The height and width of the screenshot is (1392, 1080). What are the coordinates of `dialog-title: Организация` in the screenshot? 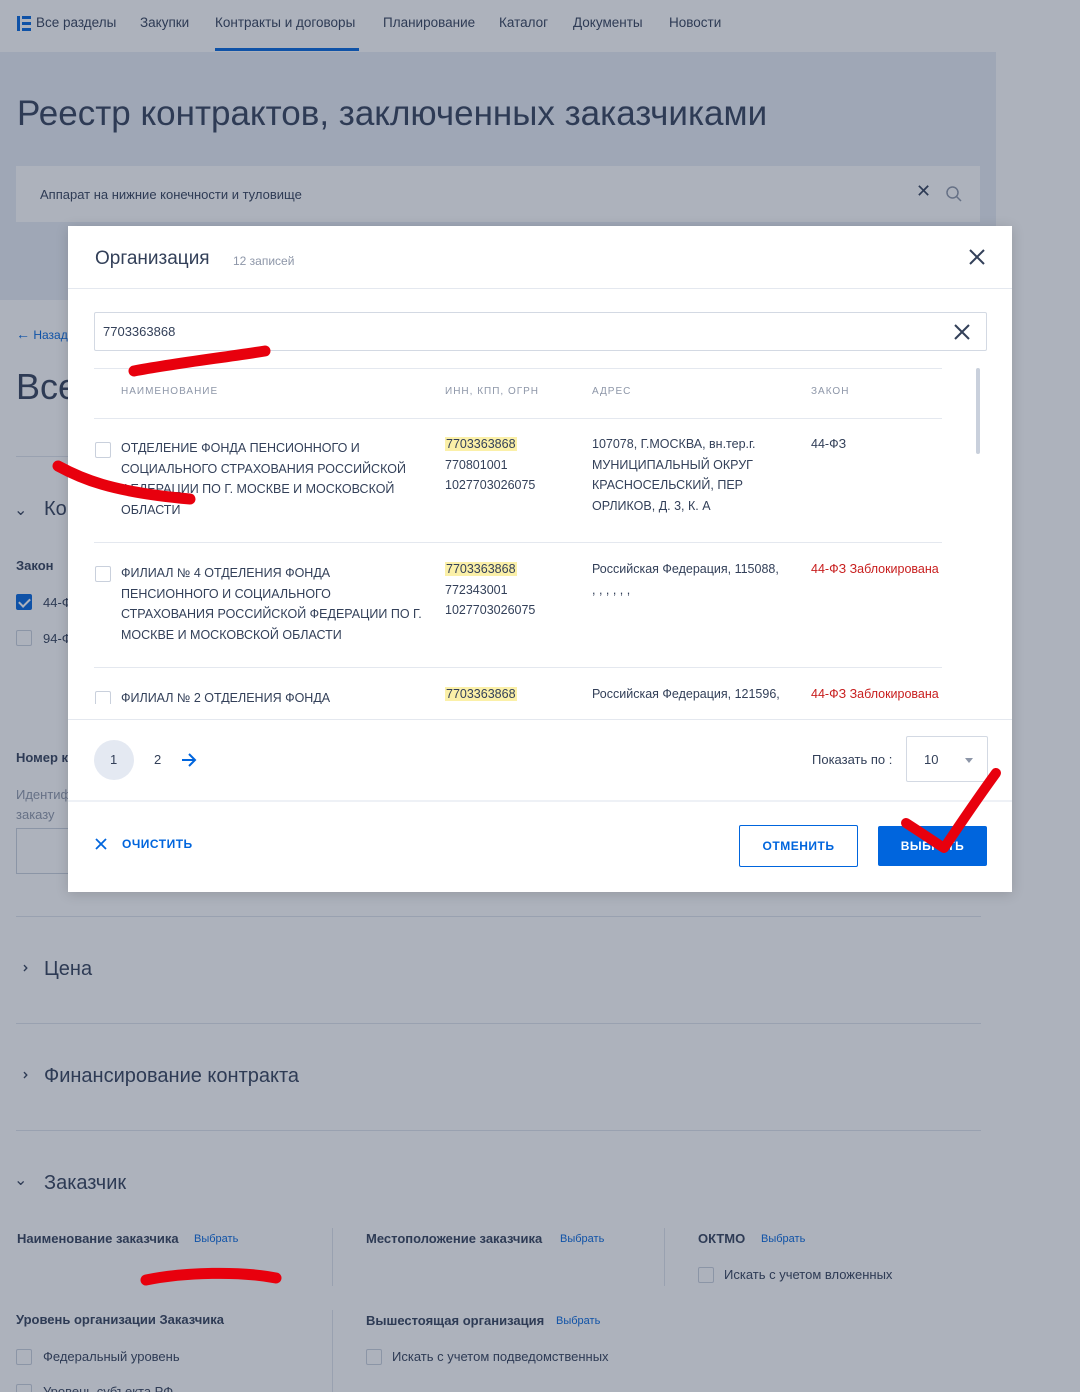 It's located at (152, 258).